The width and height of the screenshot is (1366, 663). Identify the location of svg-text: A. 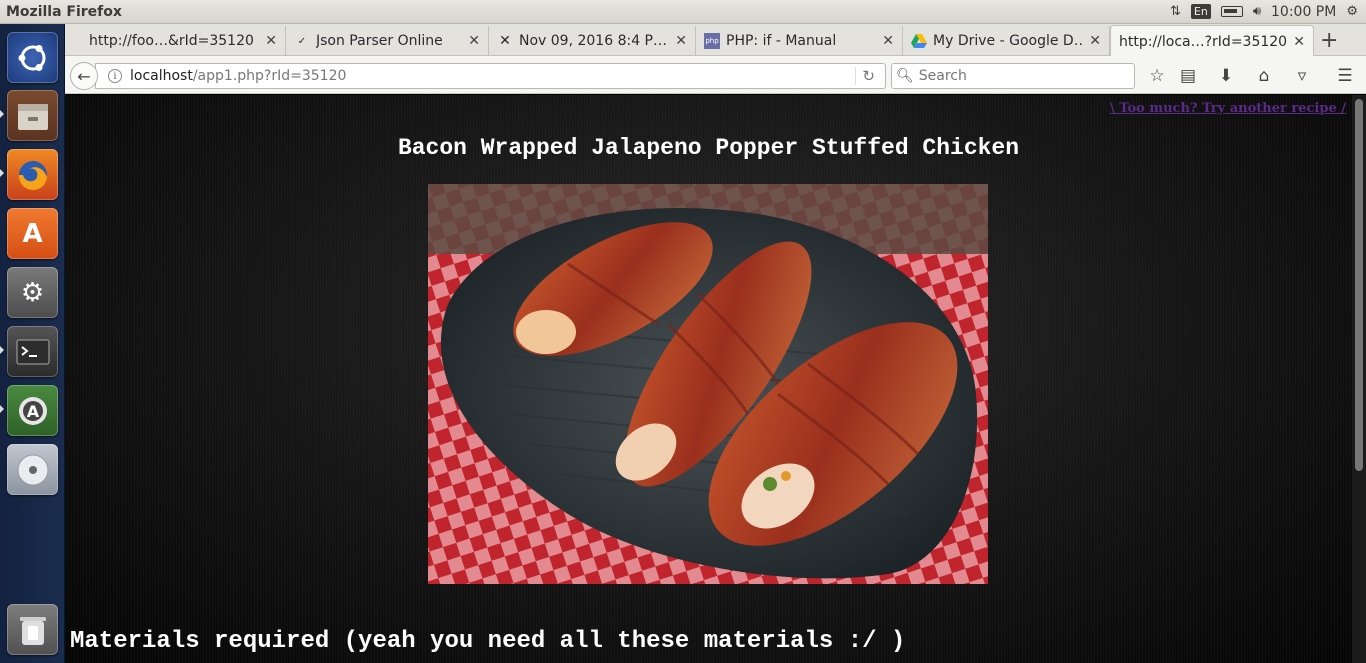
(32, 411).